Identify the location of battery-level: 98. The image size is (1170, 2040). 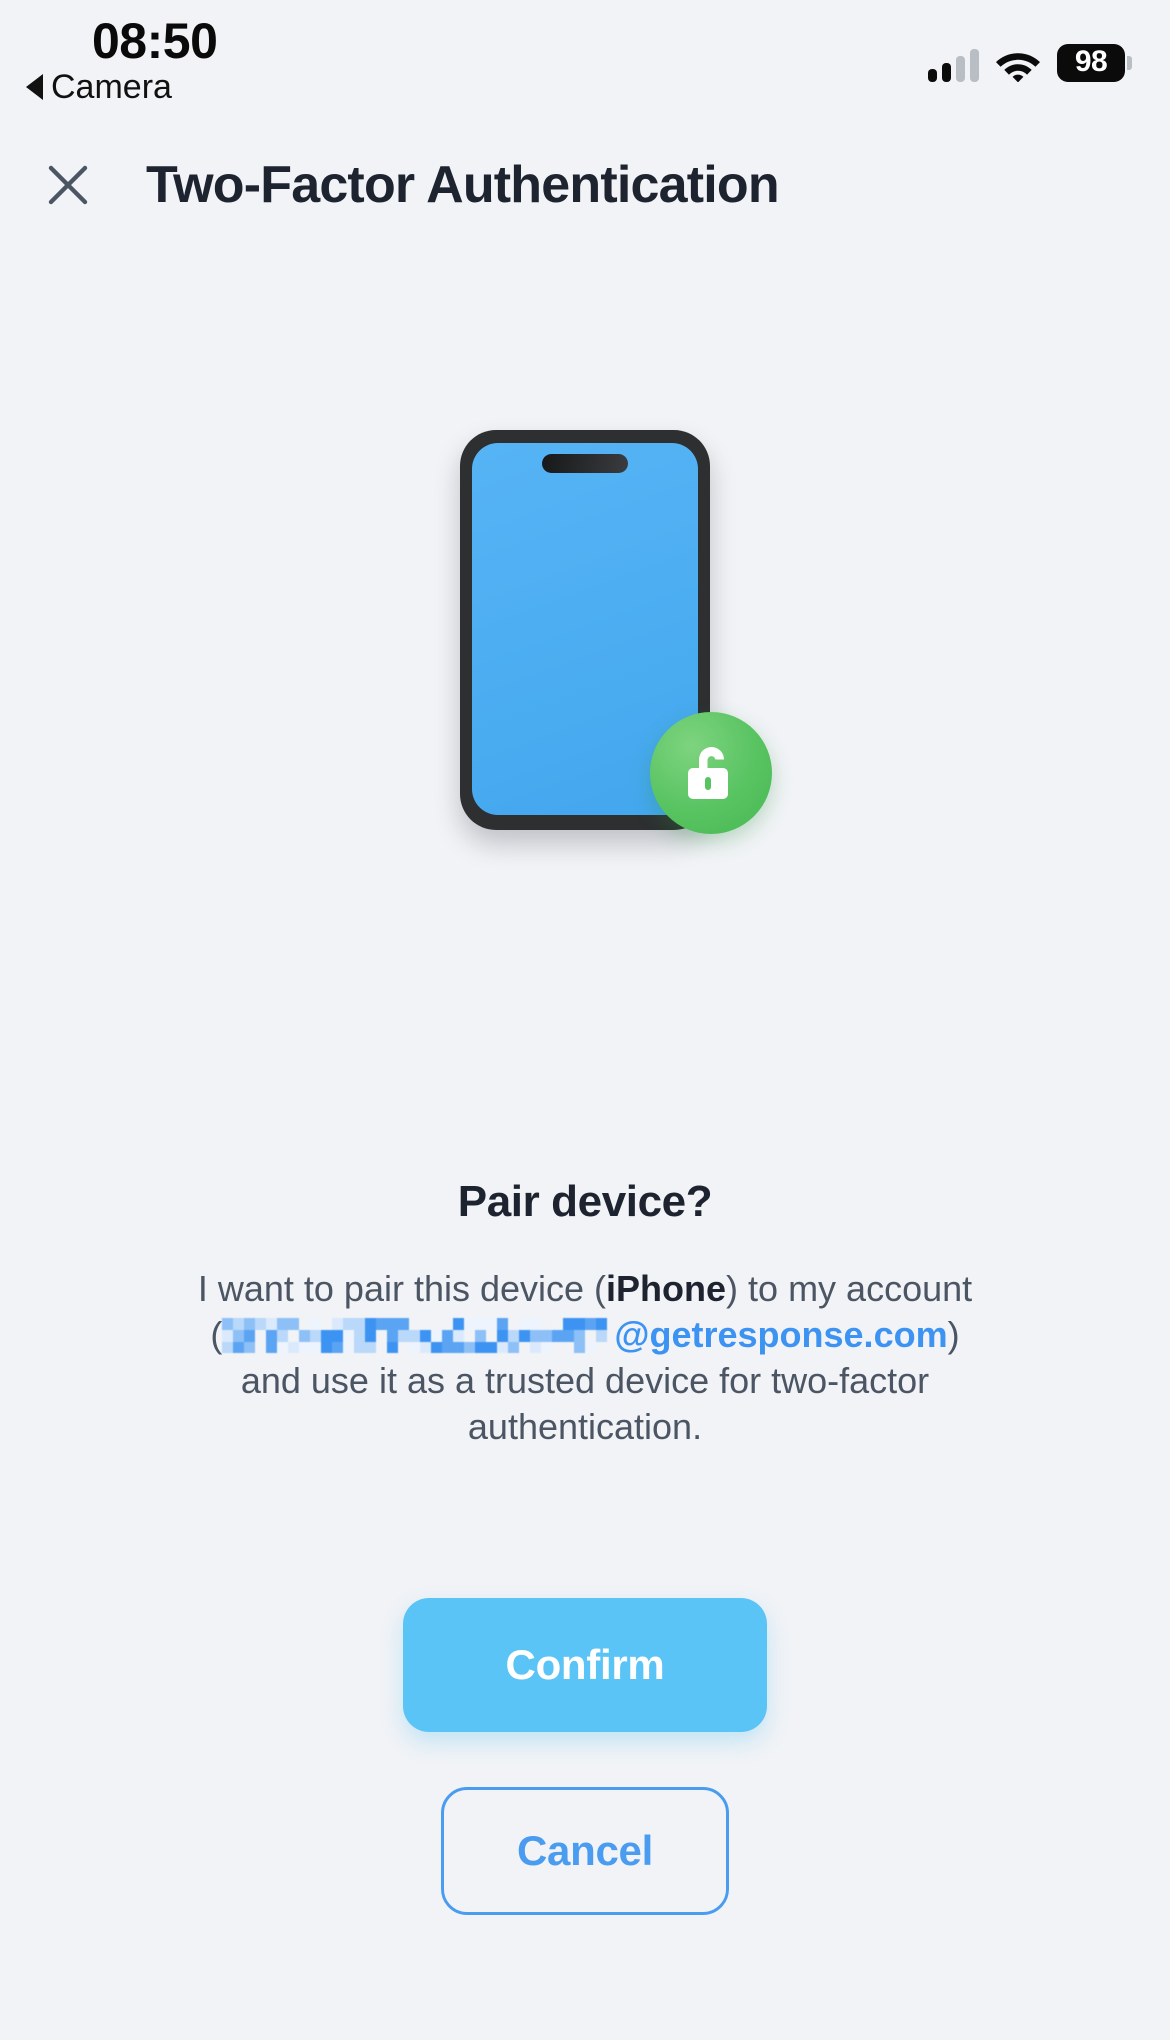
(1091, 63).